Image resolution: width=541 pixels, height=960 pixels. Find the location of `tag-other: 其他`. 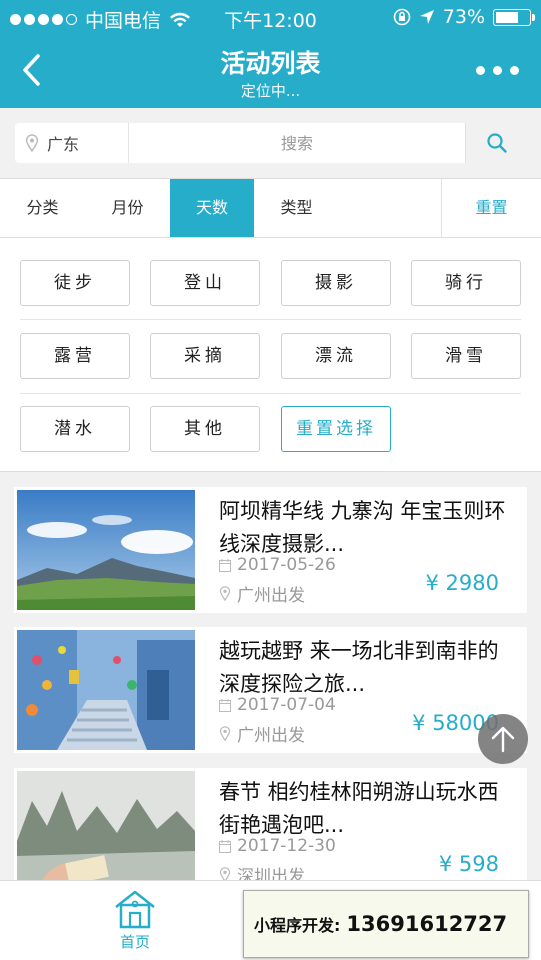

tag-other: 其他 is located at coordinates (205, 429).